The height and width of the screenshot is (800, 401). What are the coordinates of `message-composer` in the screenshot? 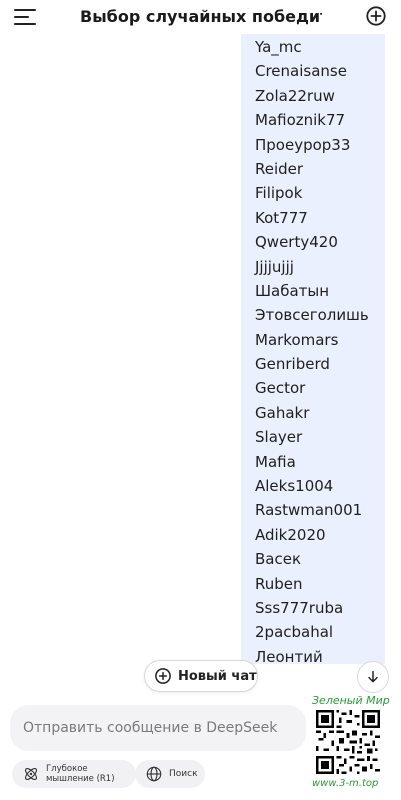 It's located at (158, 728).